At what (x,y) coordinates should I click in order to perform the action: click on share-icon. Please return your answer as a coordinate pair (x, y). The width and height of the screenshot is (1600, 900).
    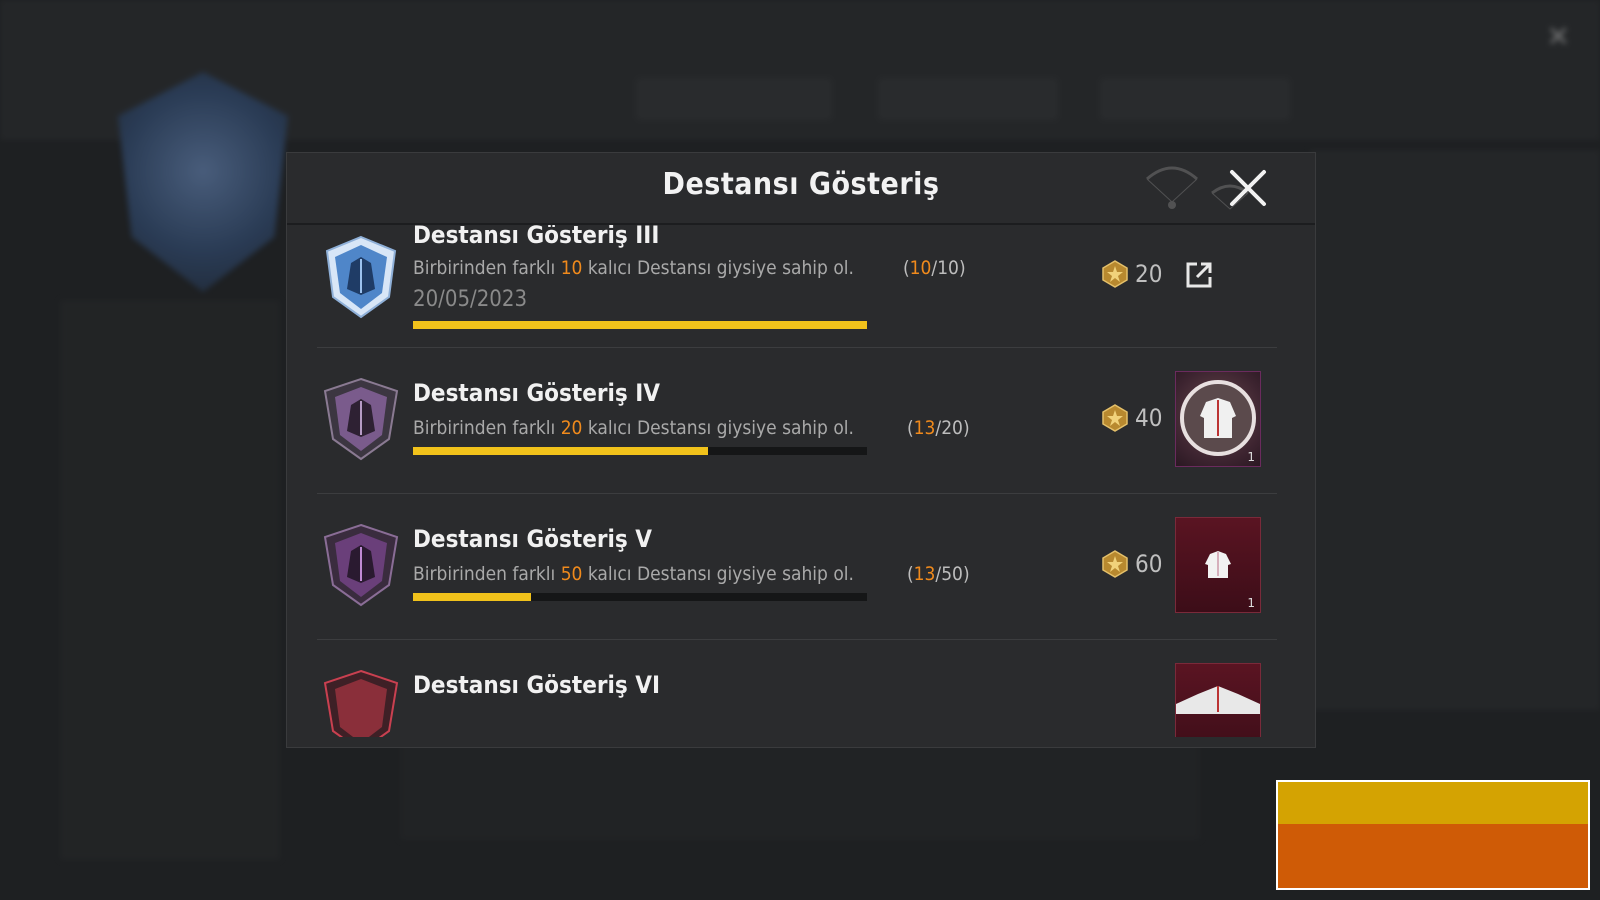
    Looking at the image, I should click on (1199, 275).